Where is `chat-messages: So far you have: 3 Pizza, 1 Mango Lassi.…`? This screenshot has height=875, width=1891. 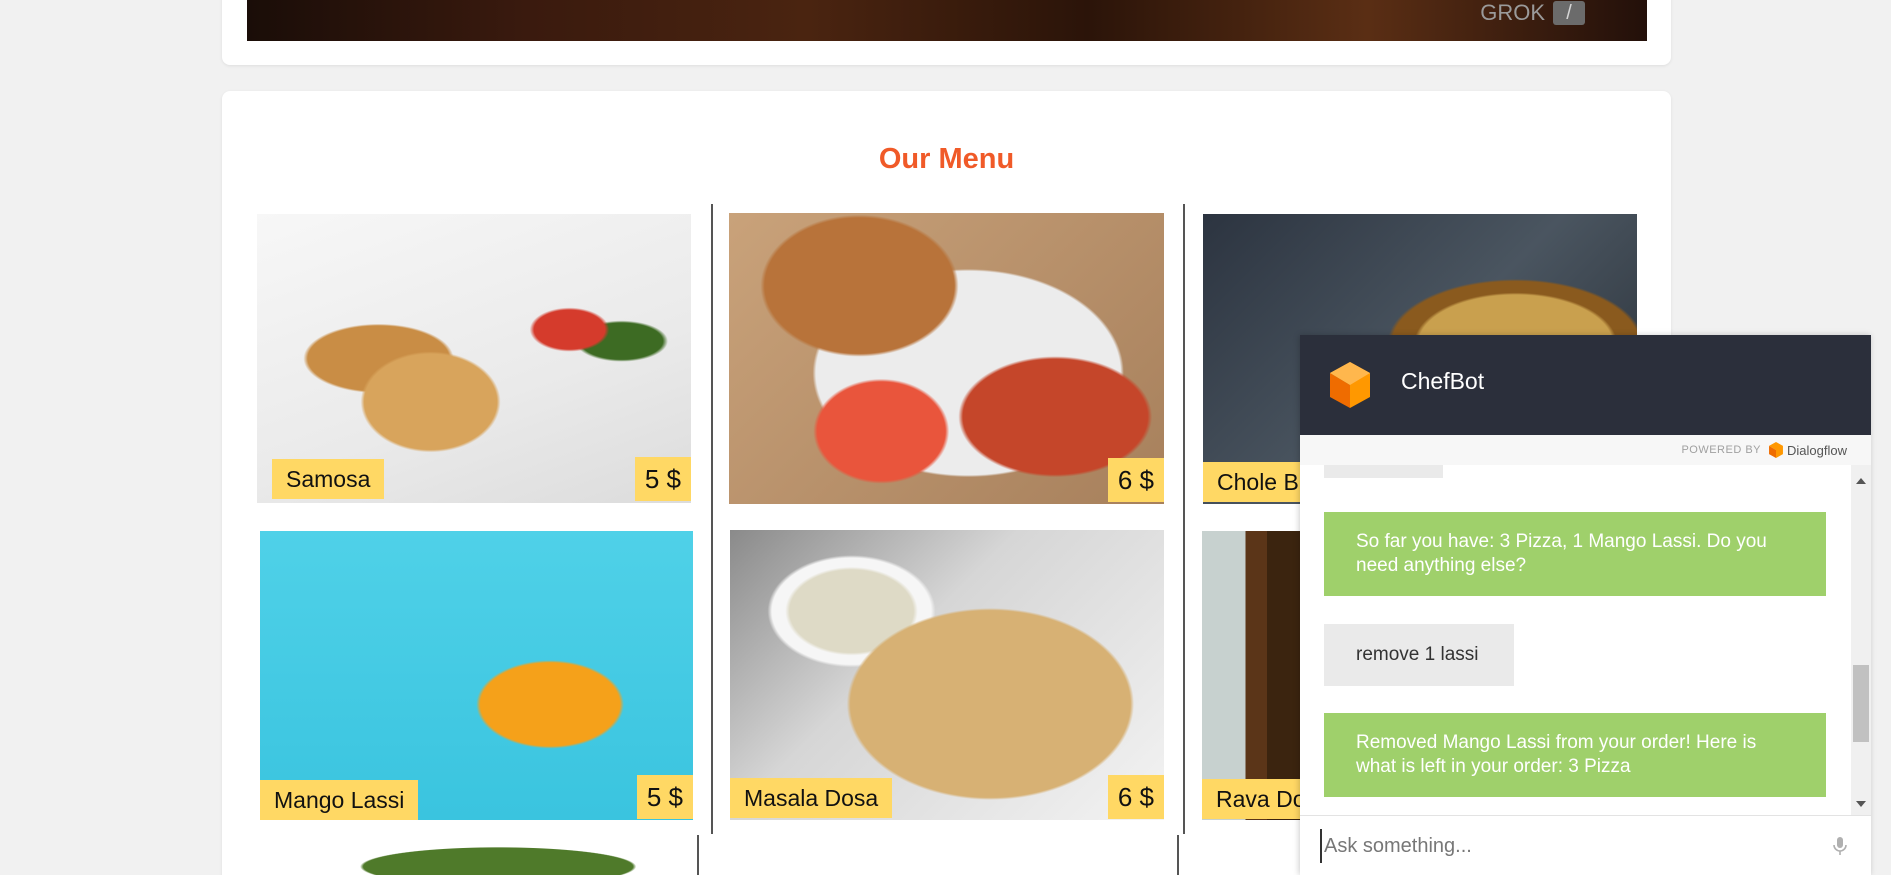 chat-messages: So far you have: 3 Pizza, 1 Mango Lassi.… is located at coordinates (1575, 640).